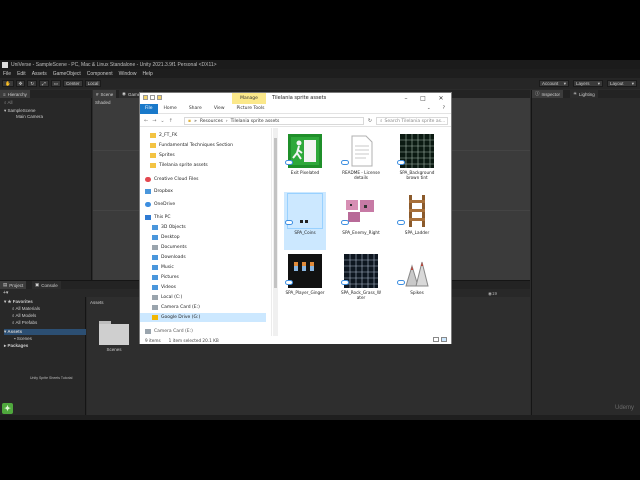 The width and height of the screenshot is (640, 480). Describe the element at coordinates (203, 145) in the screenshot. I see `nav-item-fundamental-techniques: Fundamental Techniques Section` at that location.